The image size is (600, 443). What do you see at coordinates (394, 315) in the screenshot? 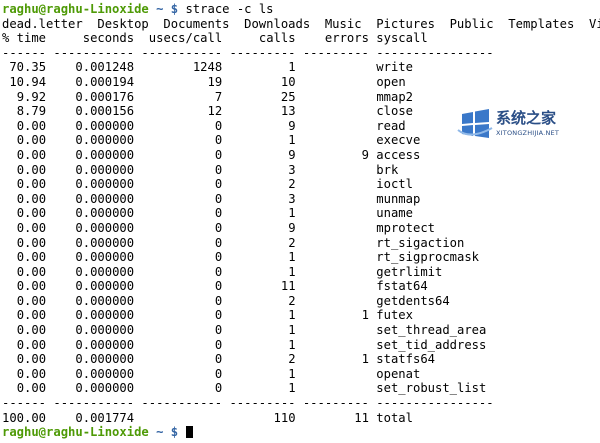
I see `syscall-cell: futex` at bounding box center [394, 315].